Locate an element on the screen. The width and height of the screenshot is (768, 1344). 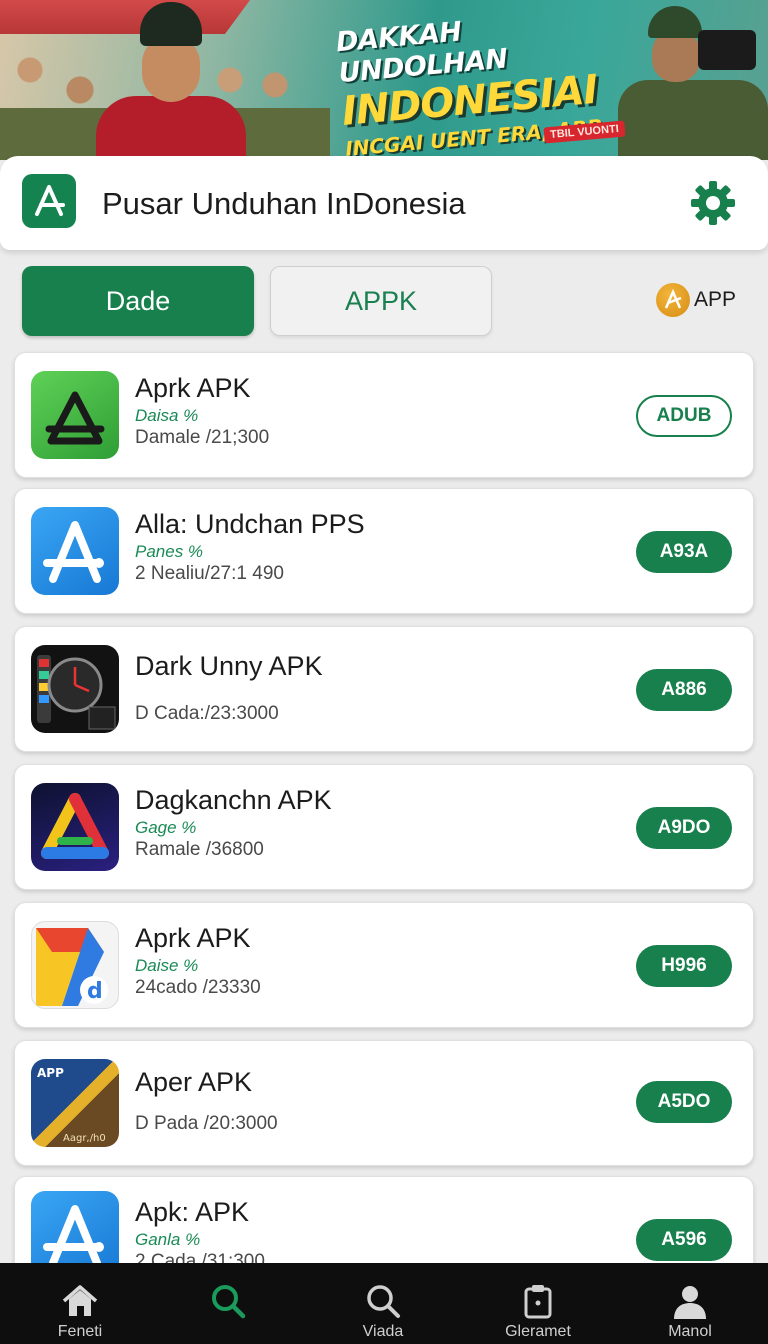
tab-appk: APPK is located at coordinates (381, 301).